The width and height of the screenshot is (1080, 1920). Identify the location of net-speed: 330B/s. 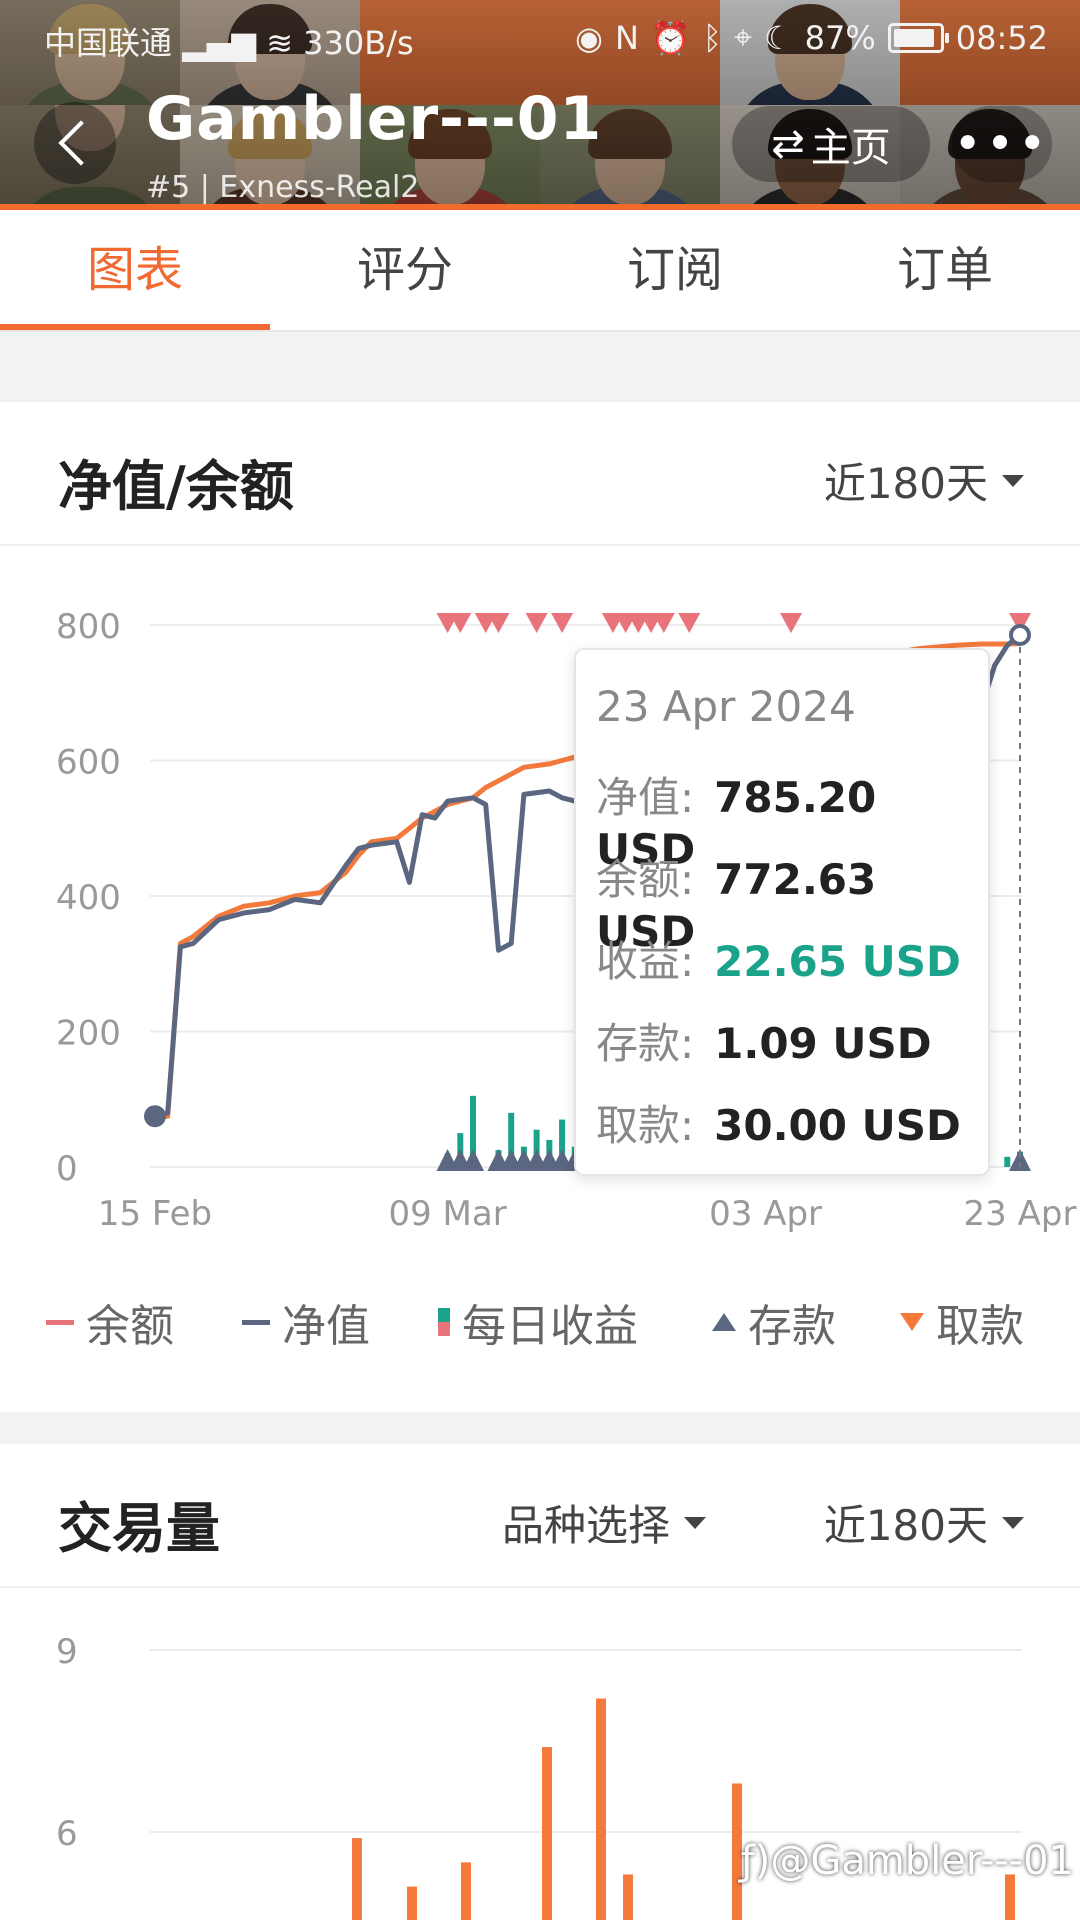
(358, 43).